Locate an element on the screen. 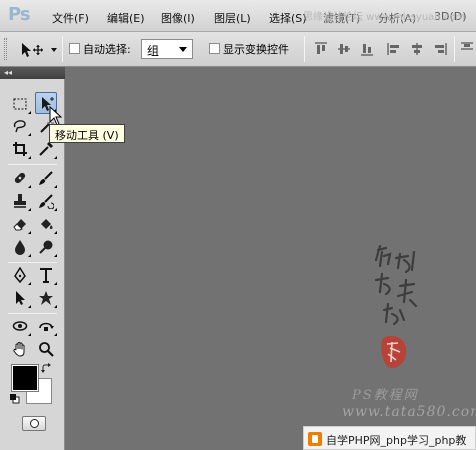  3d-rotate-tool is located at coordinates (20, 326).